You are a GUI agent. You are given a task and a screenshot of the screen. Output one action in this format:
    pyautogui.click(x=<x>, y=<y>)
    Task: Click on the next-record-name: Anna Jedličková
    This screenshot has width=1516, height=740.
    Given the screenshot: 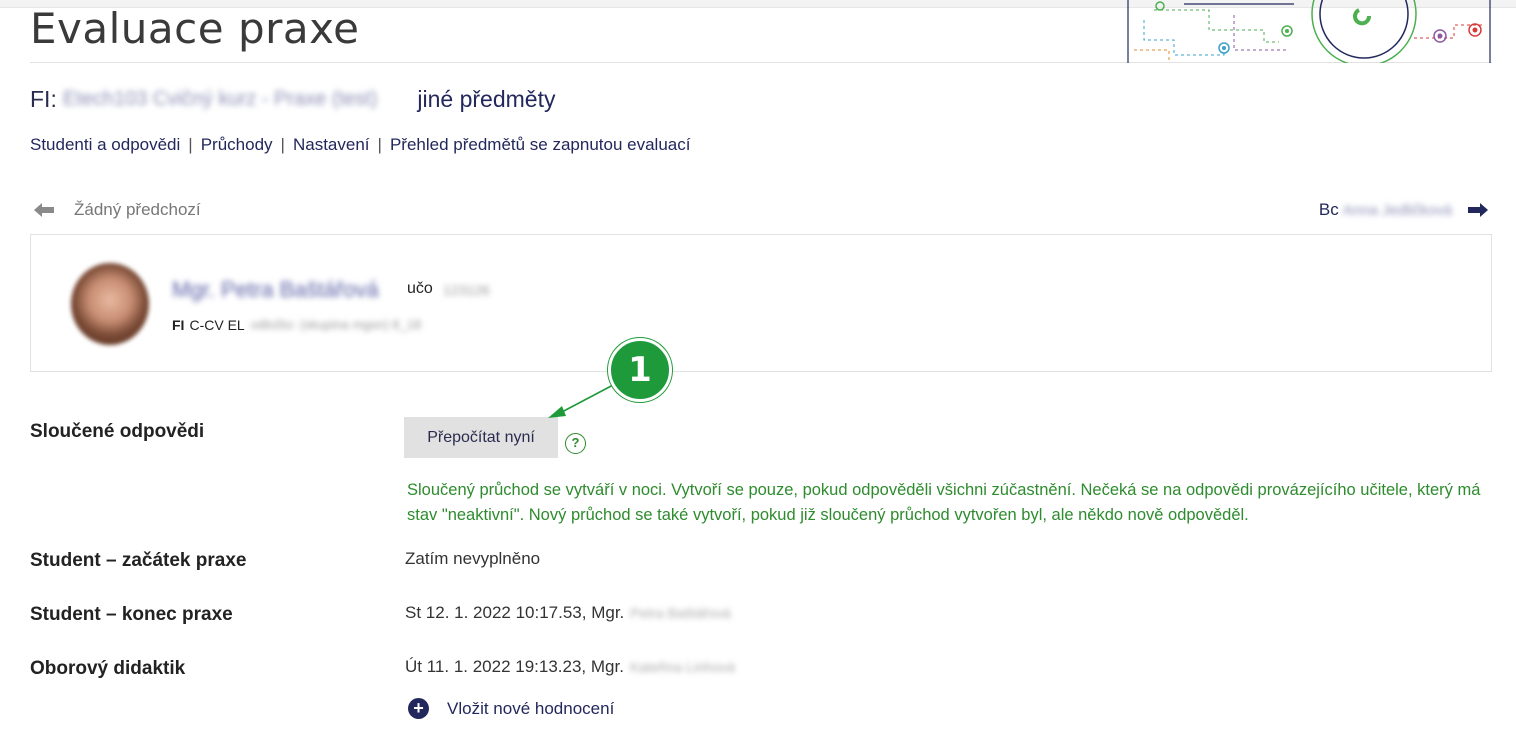 What is the action you would take?
    pyautogui.click(x=1397, y=210)
    